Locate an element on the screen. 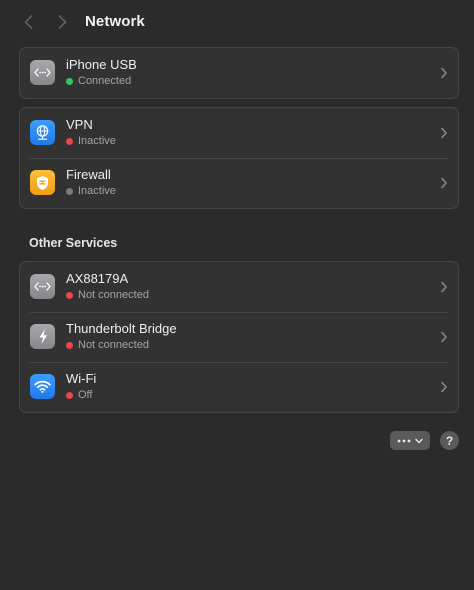  services-group-primary: iPhone USB Connected is located at coordinates (239, 73).